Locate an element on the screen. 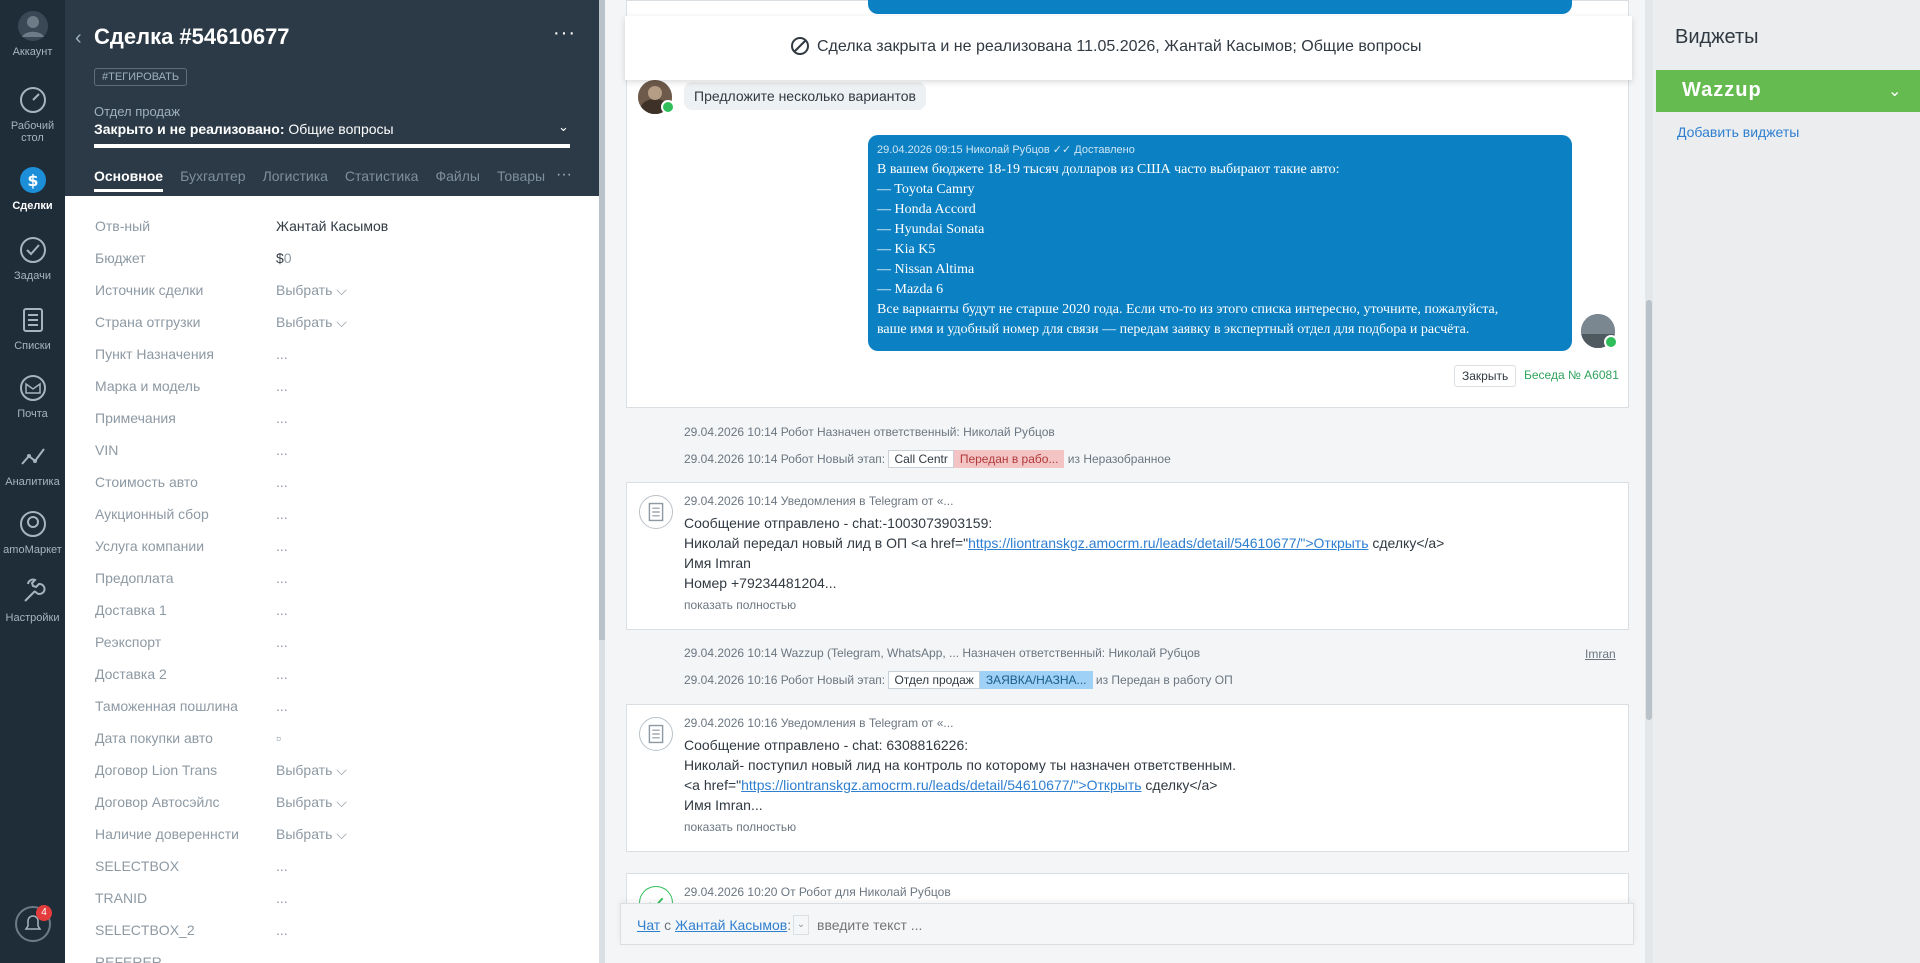 The height and width of the screenshot is (963, 1920). user-icon is located at coordinates (32, 26).